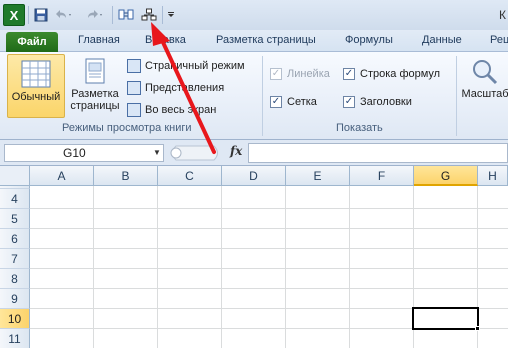 This screenshot has height=348, width=508. What do you see at coordinates (15, 279) in the screenshot?
I see `row-header-8: 8` at bounding box center [15, 279].